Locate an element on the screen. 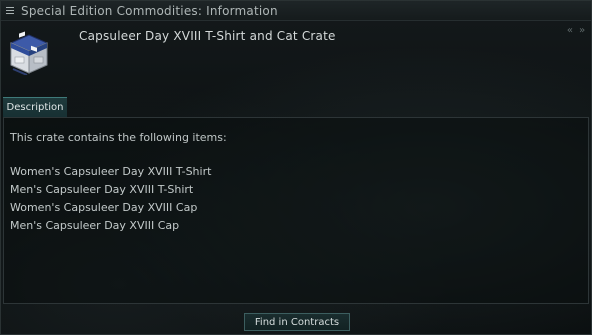 The image size is (592, 335). list-item: Men's Capsuleer Day XVIII Cap is located at coordinates (95, 225).